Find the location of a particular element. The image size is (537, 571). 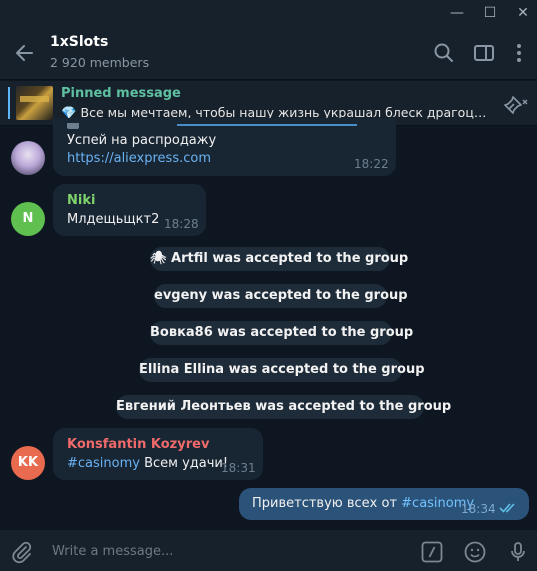

close-window-button: ✕ is located at coordinates (523, 13).